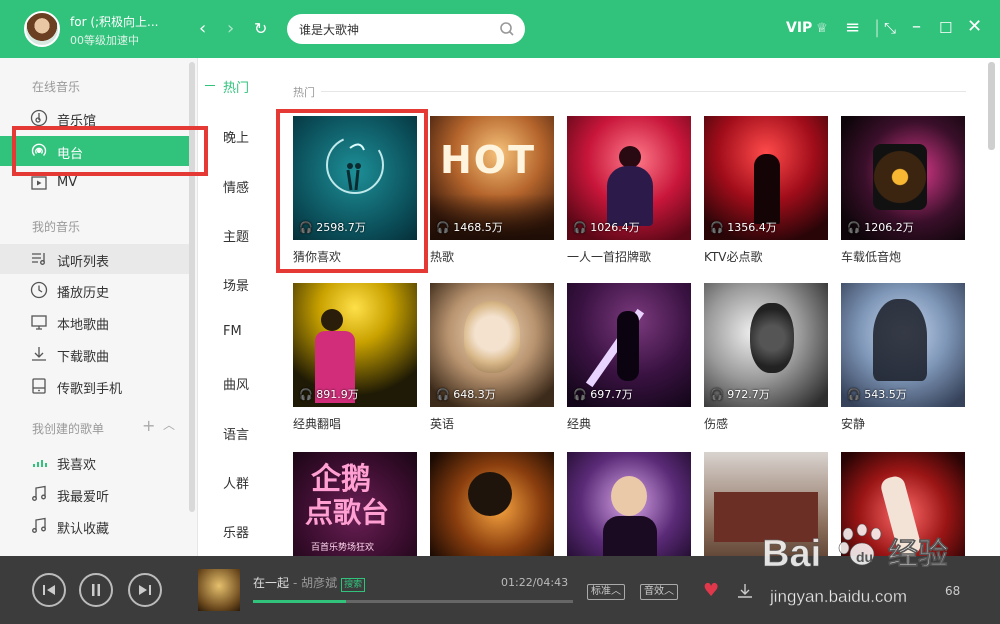 Image resolution: width=1000 pixels, height=624 pixels. What do you see at coordinates (822, 29) in the screenshot?
I see `skin-icon: ♕` at bounding box center [822, 29].